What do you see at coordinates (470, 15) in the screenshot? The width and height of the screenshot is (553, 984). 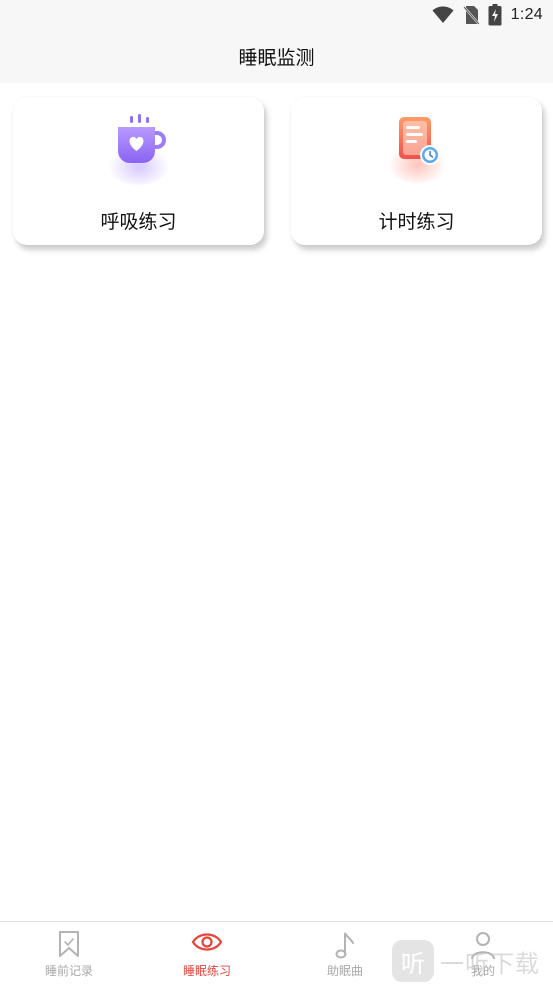 I see `no-sim-icon` at bounding box center [470, 15].